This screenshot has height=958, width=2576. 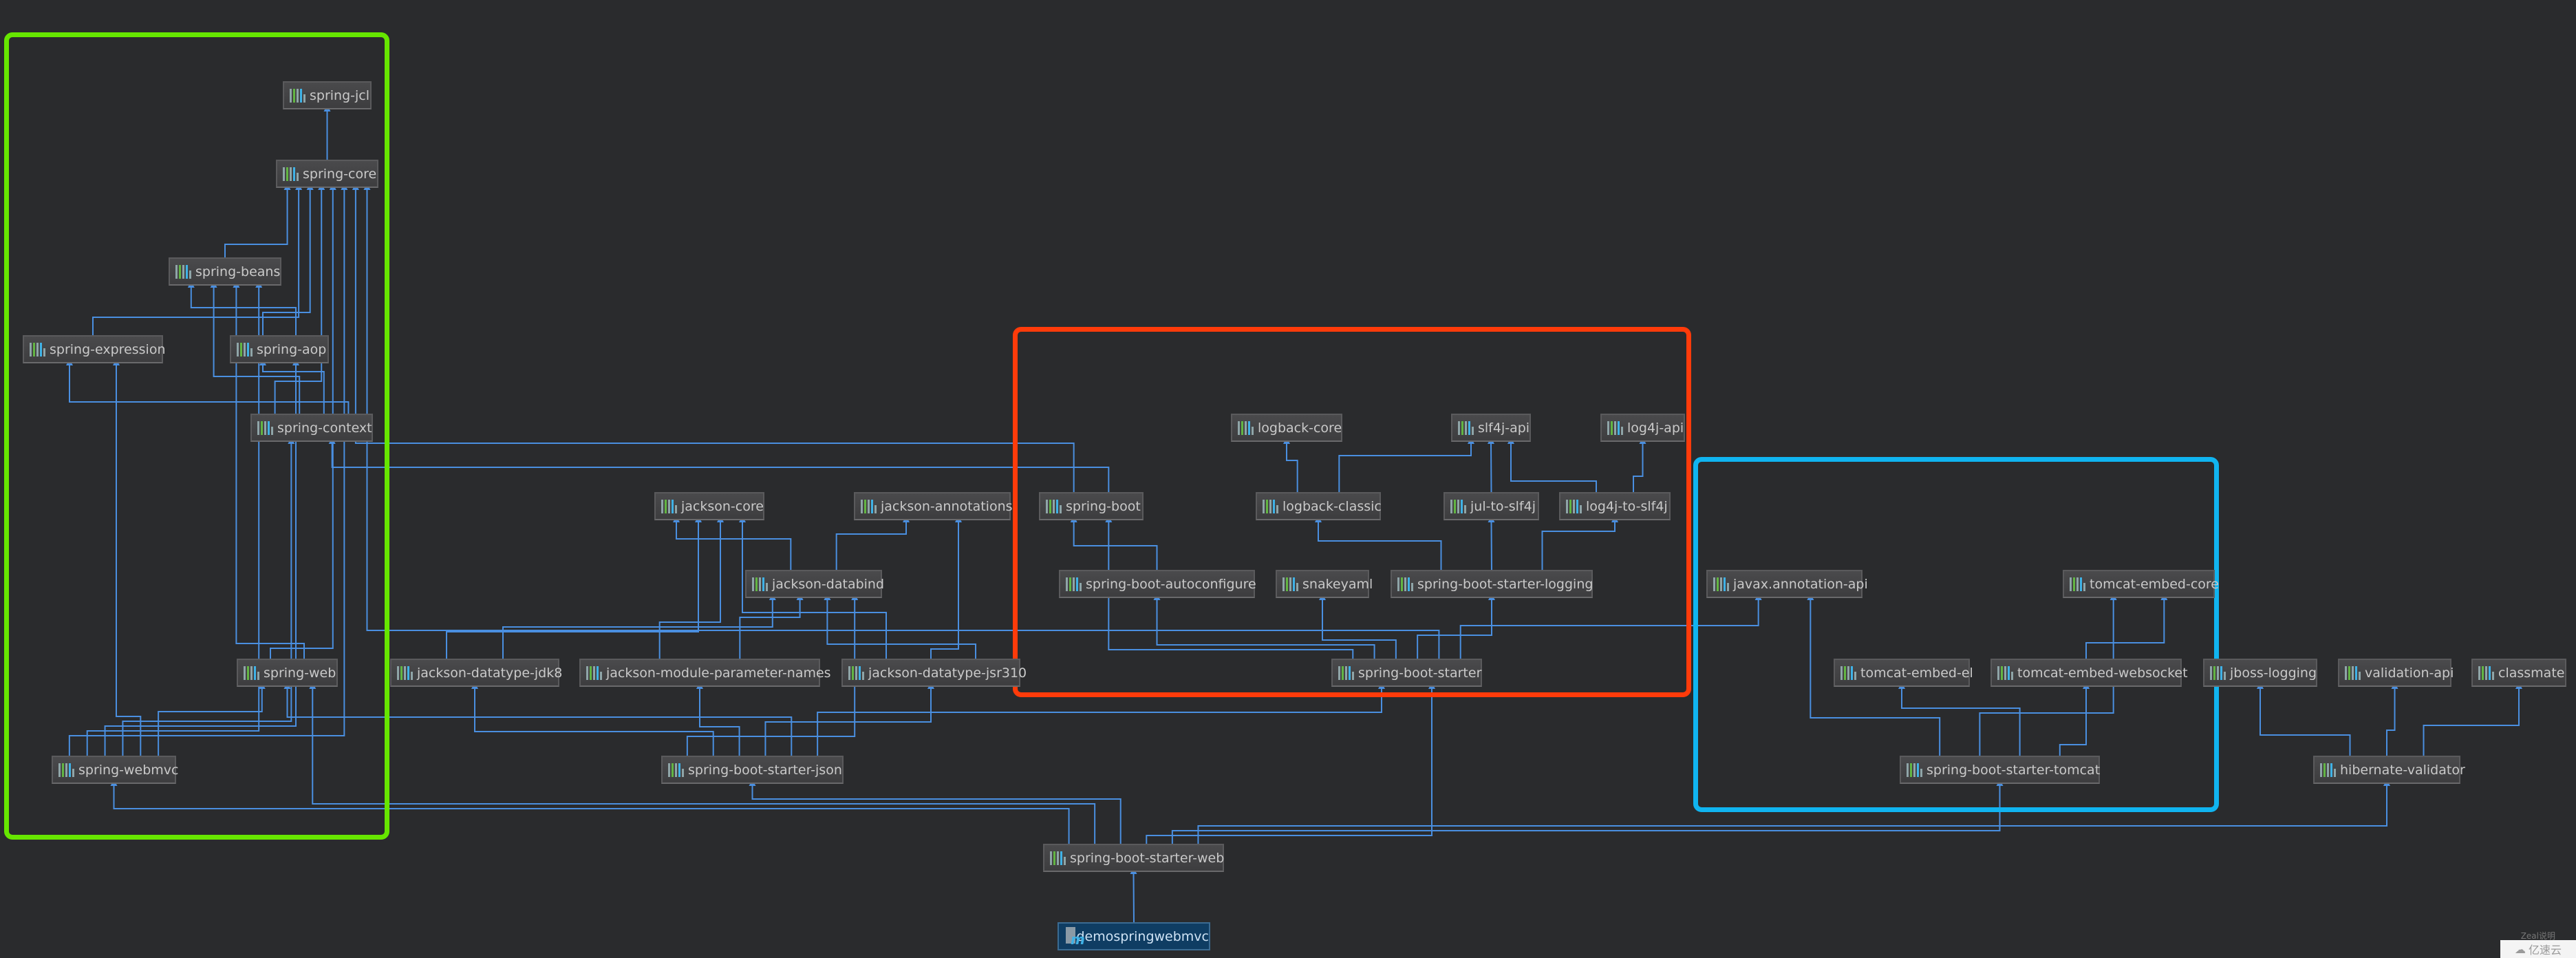 What do you see at coordinates (732, 542) in the screenshot?
I see `edge-jackson-databind-to-jackson-core` at bounding box center [732, 542].